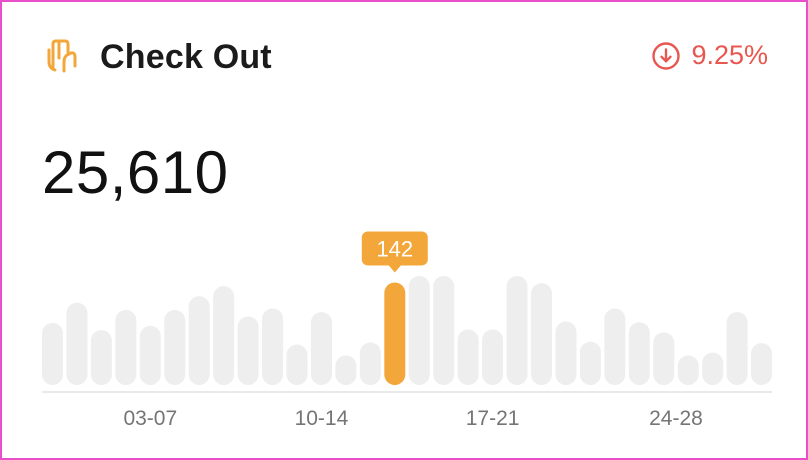 The width and height of the screenshot is (808, 460). What do you see at coordinates (729, 55) in the screenshot?
I see `change-percent: 9.25%` at bounding box center [729, 55].